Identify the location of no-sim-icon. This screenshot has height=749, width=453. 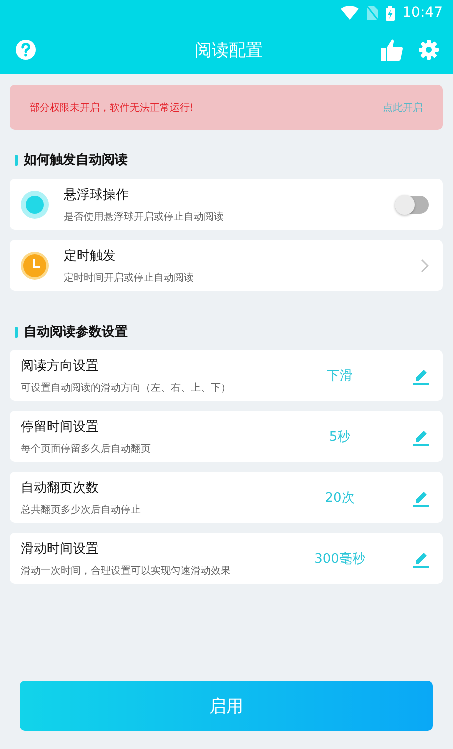
(372, 13).